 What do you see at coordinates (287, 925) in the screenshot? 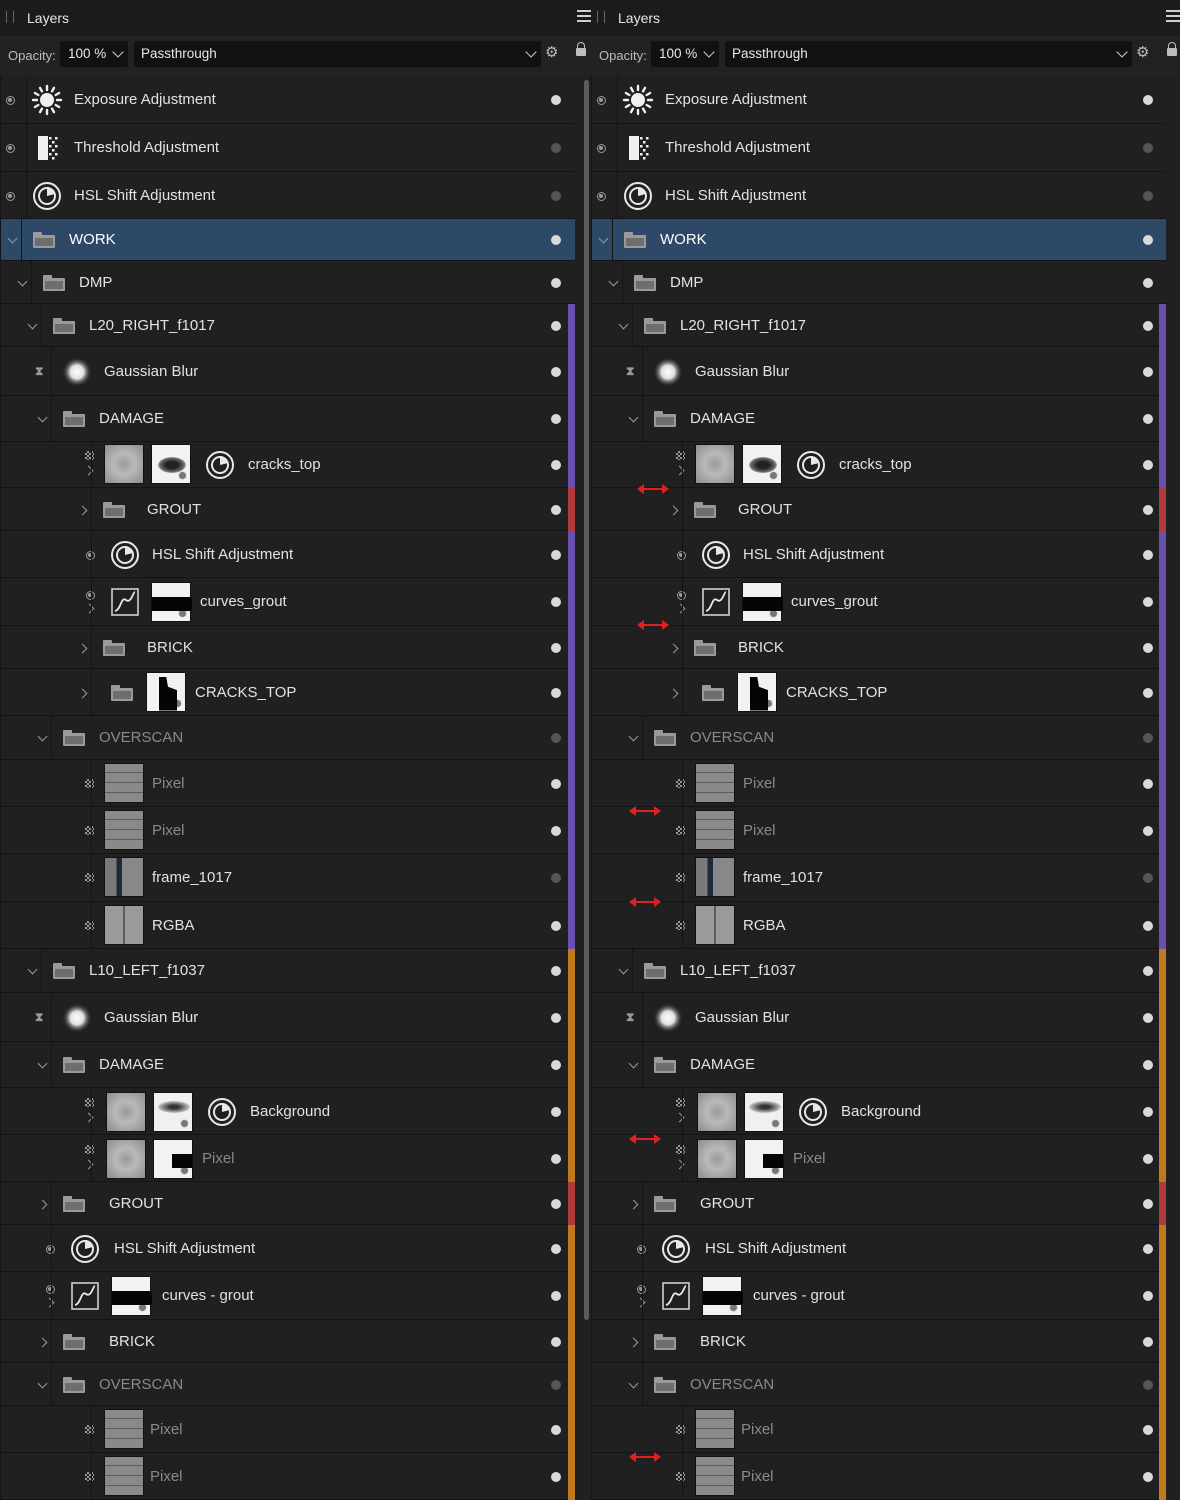
I see `layer-row: RGBA` at bounding box center [287, 925].